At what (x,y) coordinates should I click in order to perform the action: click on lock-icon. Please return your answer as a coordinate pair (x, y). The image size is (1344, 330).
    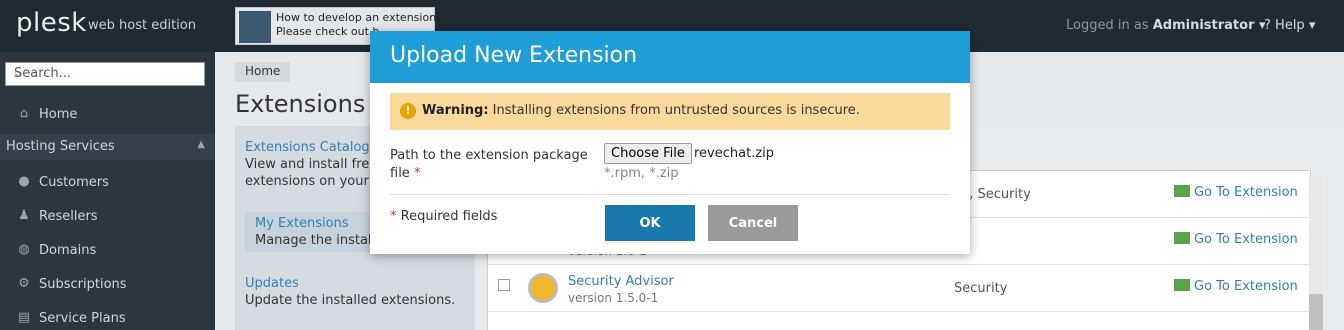
    Looking at the image, I should click on (543, 288).